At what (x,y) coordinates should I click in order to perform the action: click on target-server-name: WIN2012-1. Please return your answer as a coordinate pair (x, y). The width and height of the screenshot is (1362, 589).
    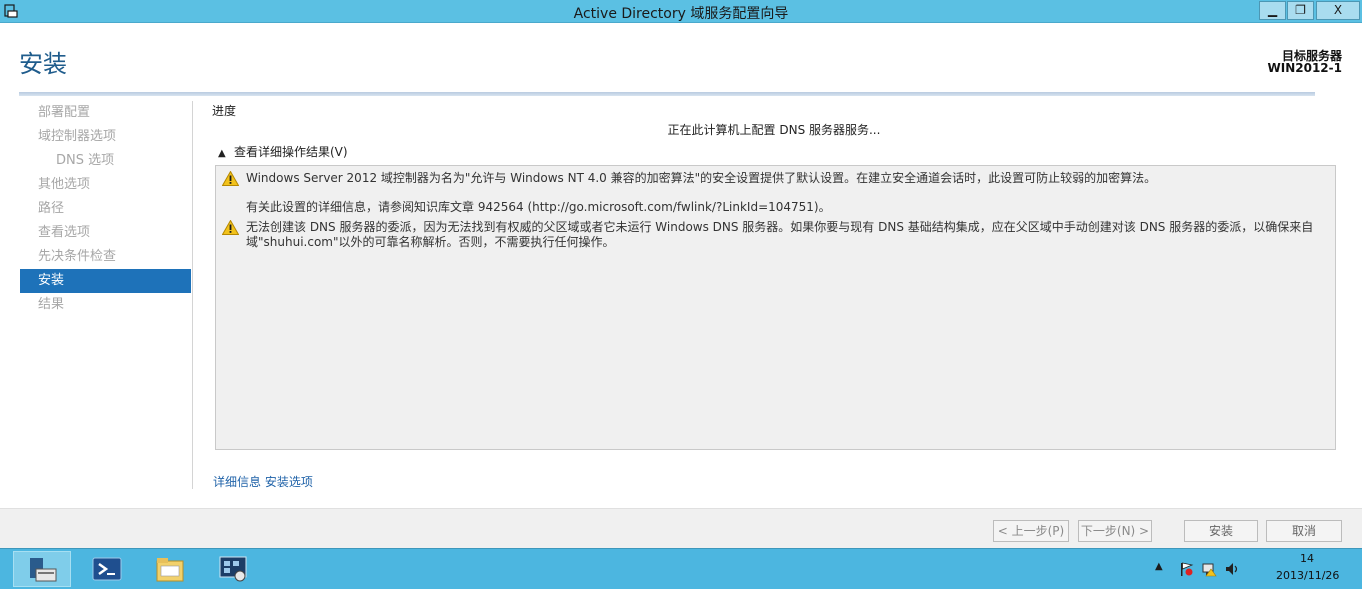
    Looking at the image, I should click on (1304, 68).